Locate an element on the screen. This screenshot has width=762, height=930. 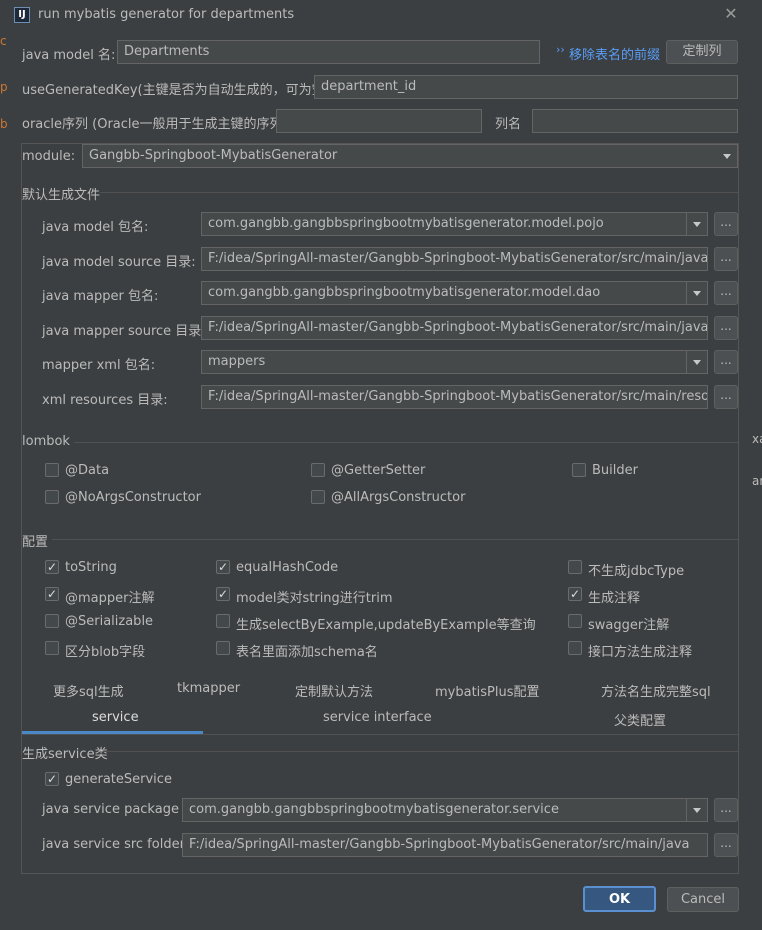
background-editor-char: c is located at coordinates (3, 41).